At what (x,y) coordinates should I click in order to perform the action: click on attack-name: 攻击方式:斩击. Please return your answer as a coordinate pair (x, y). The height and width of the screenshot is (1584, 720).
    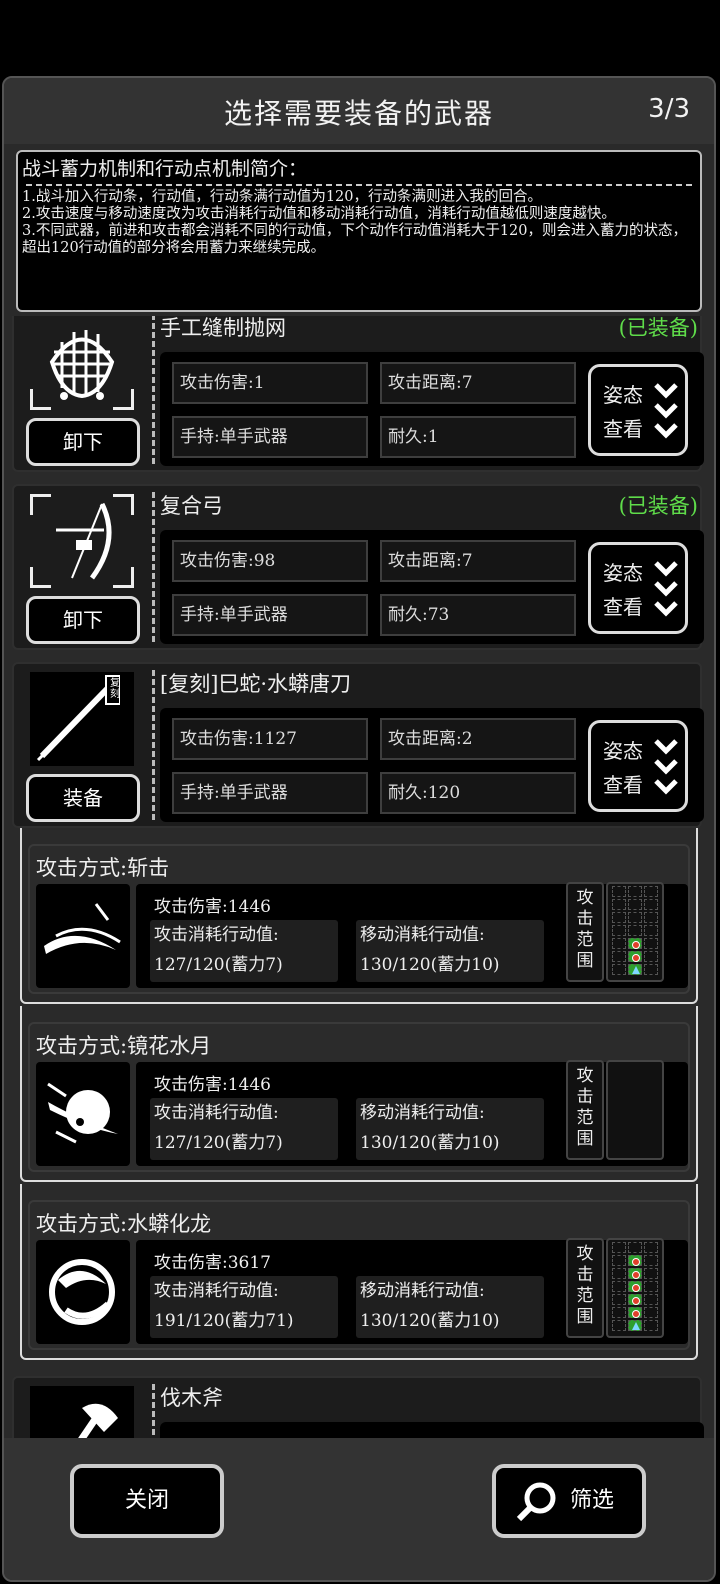
    Looking at the image, I should click on (103, 868).